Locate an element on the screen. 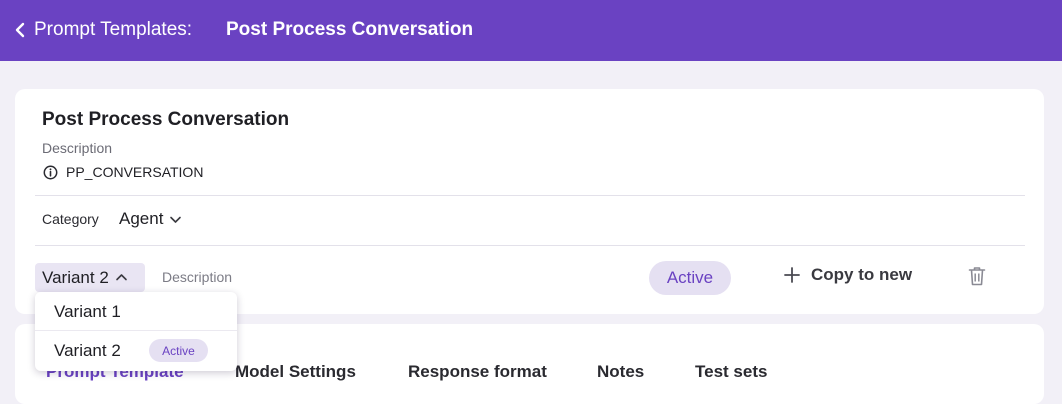 This screenshot has height=404, width=1062. status-badge: Active is located at coordinates (690, 278).